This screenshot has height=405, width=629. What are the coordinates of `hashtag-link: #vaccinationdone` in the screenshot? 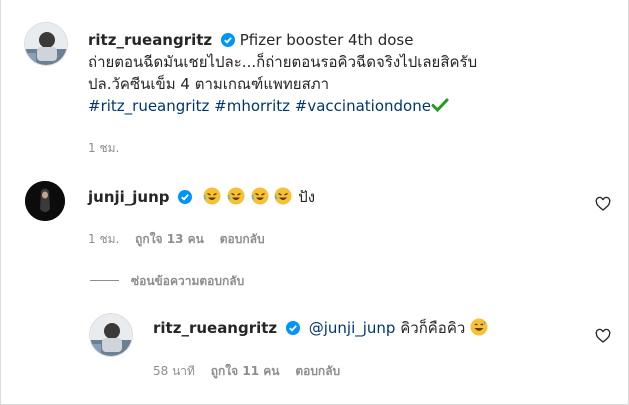 It's located at (363, 106).